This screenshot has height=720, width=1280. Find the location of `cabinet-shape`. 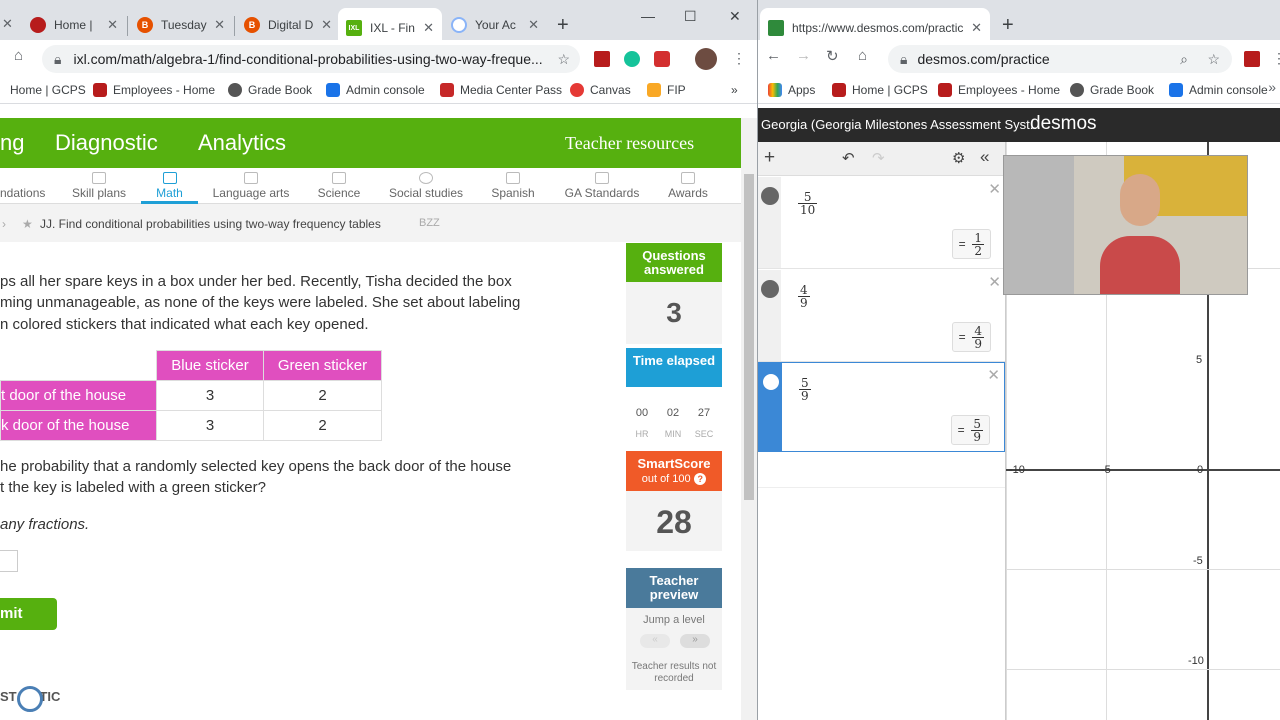

cabinet-shape is located at coordinates (1039, 225).